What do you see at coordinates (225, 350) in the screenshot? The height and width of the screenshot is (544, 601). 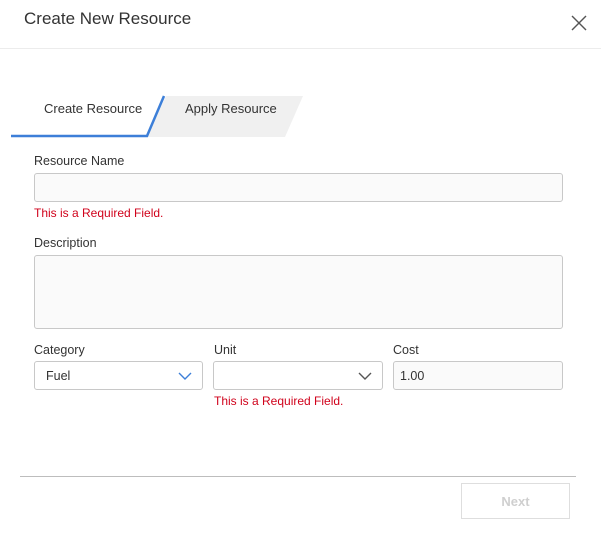 I see `unit-label: Unit` at bounding box center [225, 350].